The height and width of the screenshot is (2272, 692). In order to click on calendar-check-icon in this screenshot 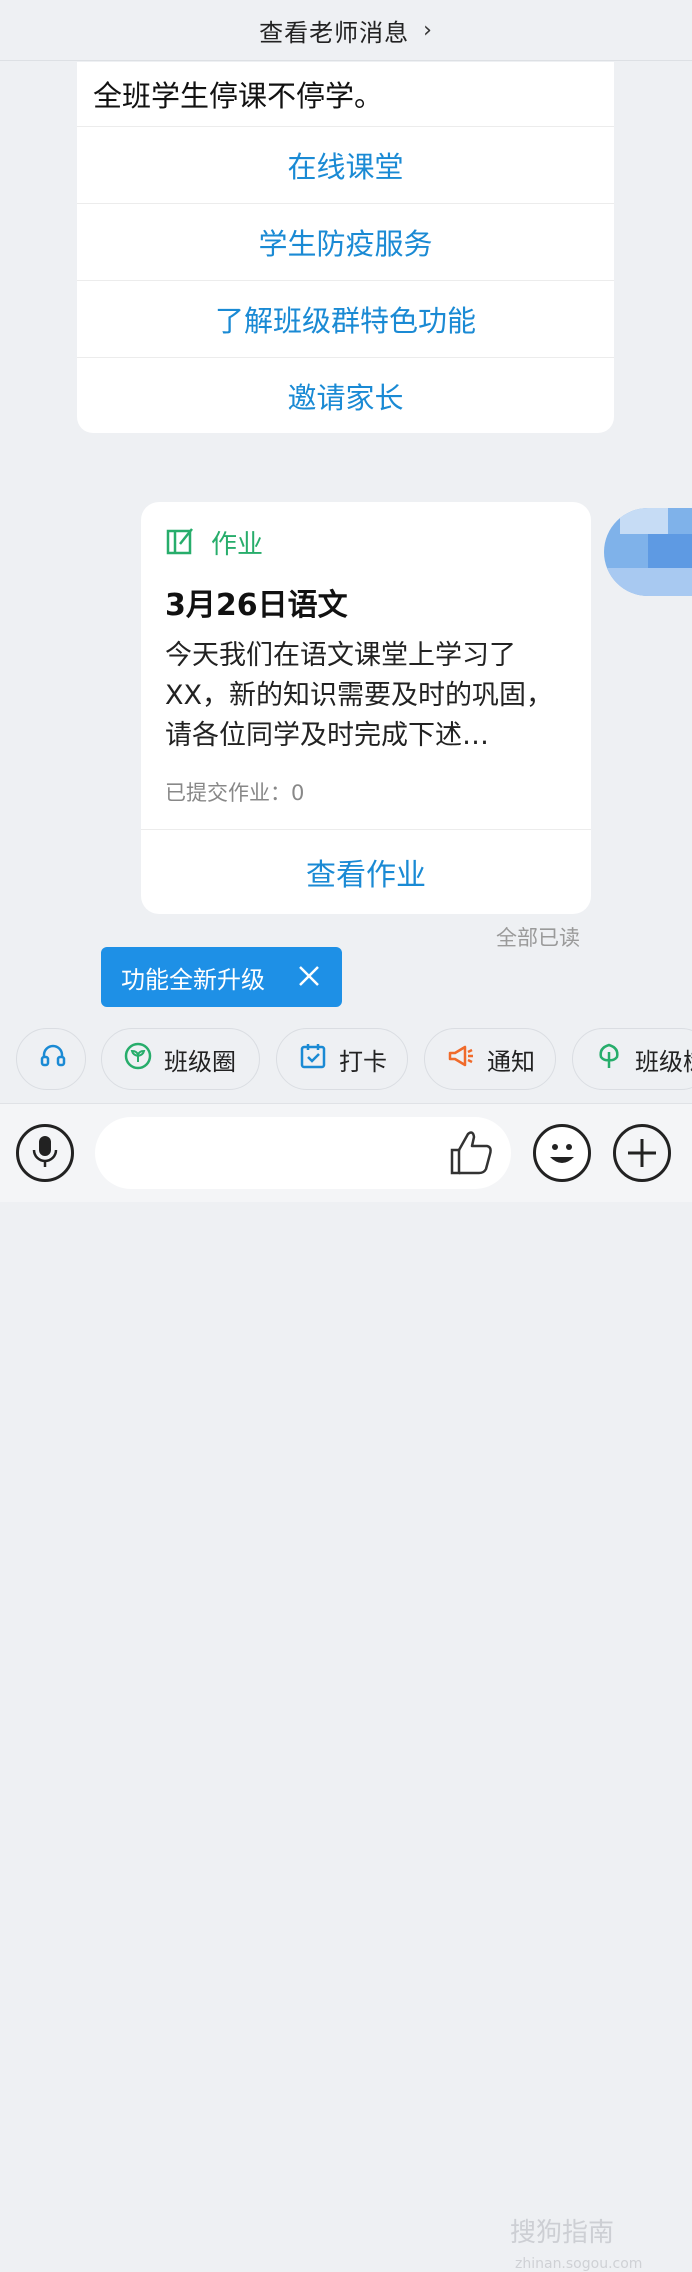, I will do `click(313, 1059)`.